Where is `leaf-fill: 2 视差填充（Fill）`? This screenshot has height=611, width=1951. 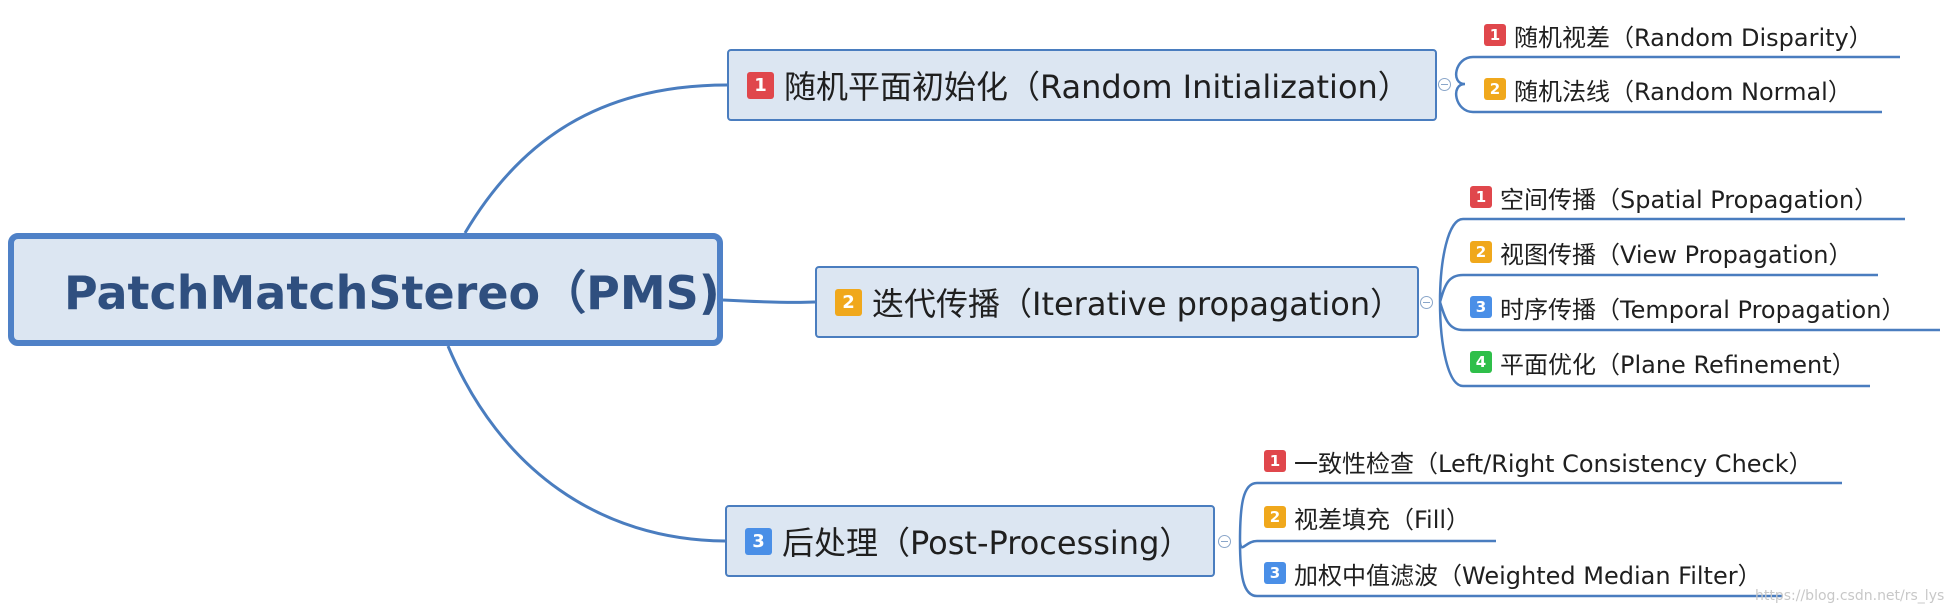 leaf-fill: 2 视差填充（Fill） is located at coordinates (1367, 517).